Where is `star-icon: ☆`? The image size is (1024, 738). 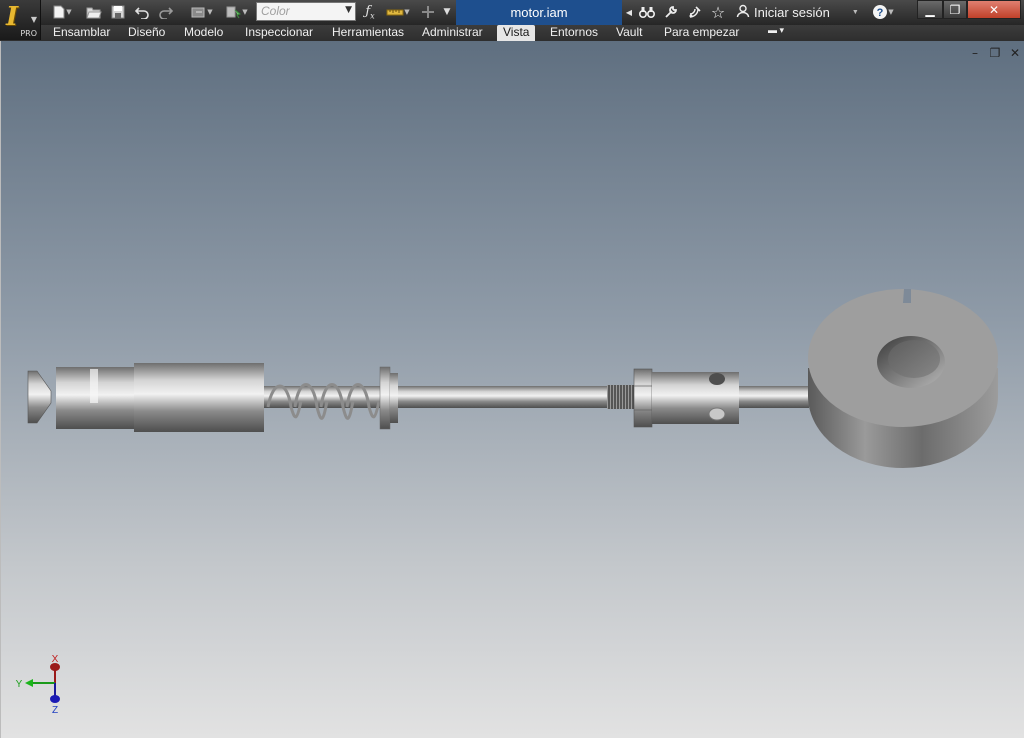 star-icon: ☆ is located at coordinates (718, 12).